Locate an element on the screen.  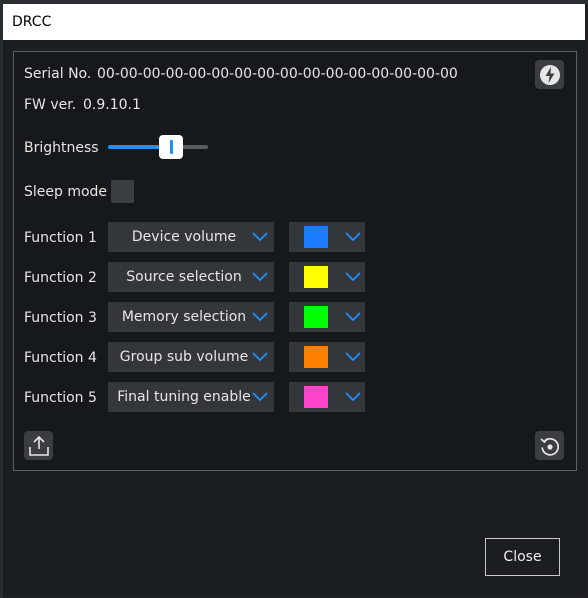
function-2-color-picker is located at coordinates (327, 277).